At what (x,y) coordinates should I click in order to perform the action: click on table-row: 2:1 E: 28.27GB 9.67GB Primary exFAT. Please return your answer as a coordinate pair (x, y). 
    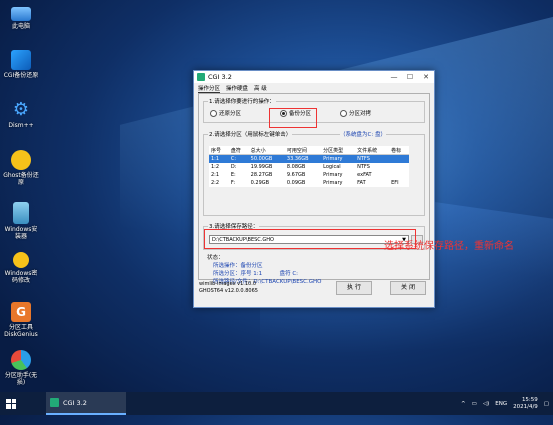
    Looking at the image, I should click on (309, 175).